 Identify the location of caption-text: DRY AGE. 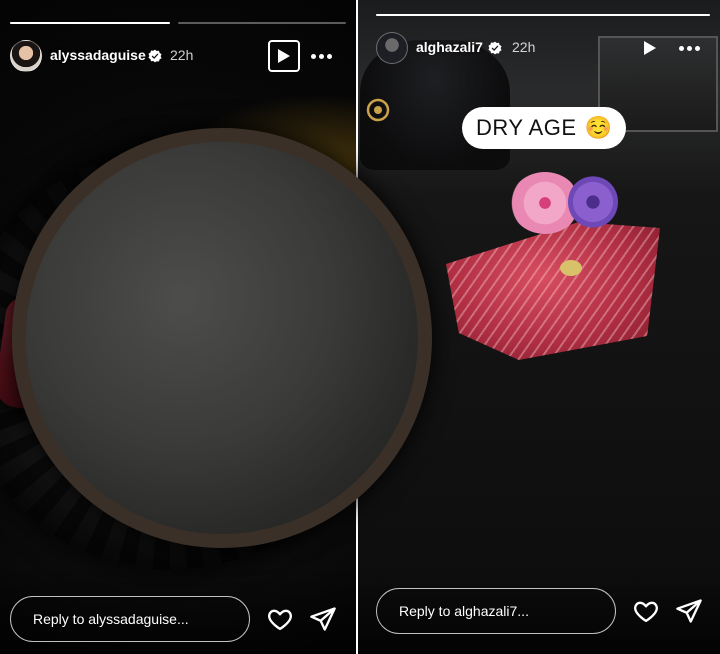
(526, 127).